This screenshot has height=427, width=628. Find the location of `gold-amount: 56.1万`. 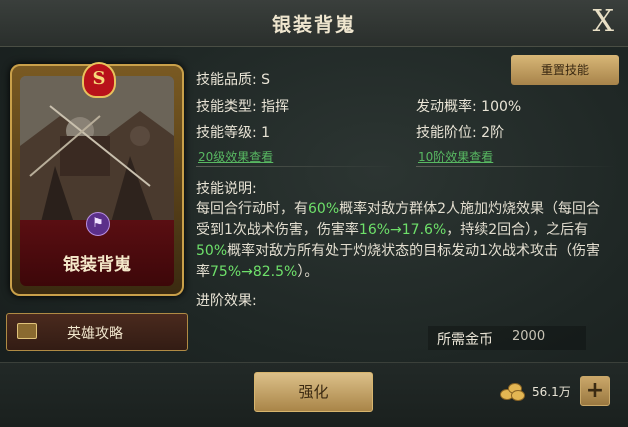

gold-amount: 56.1万 is located at coordinates (551, 392).